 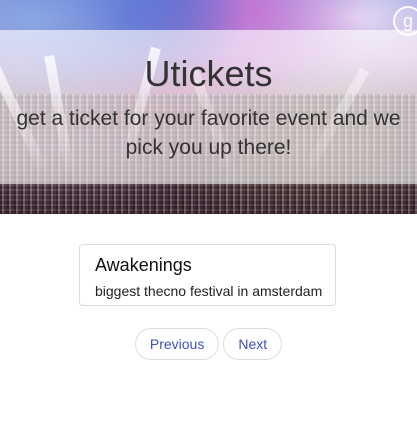 What do you see at coordinates (177, 344) in the screenshot?
I see `previous-button: Previous` at bounding box center [177, 344].